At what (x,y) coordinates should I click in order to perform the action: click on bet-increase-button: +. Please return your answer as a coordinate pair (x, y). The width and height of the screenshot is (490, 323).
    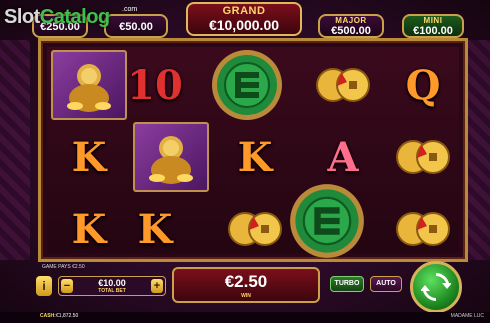
    Looking at the image, I should click on (157, 286).